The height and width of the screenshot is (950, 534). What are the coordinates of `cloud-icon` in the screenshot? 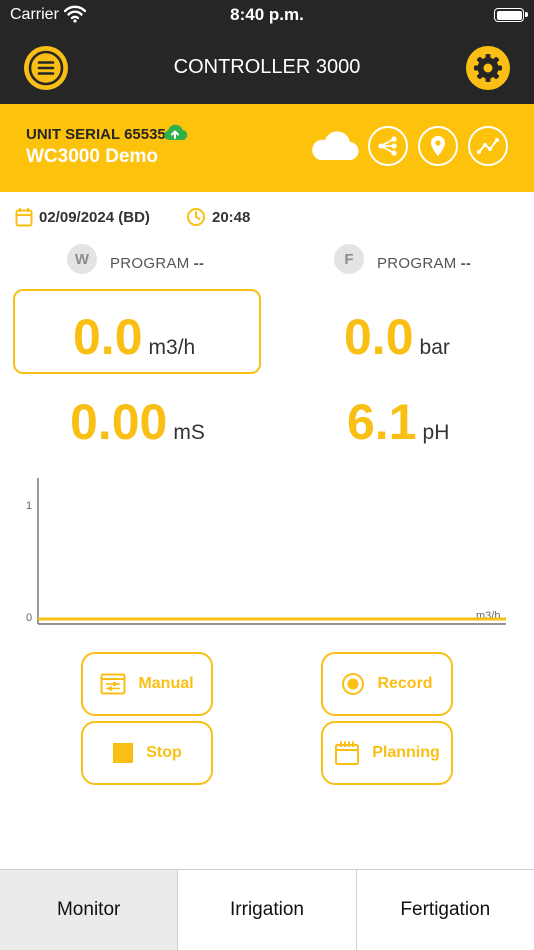 It's located at (334, 148).